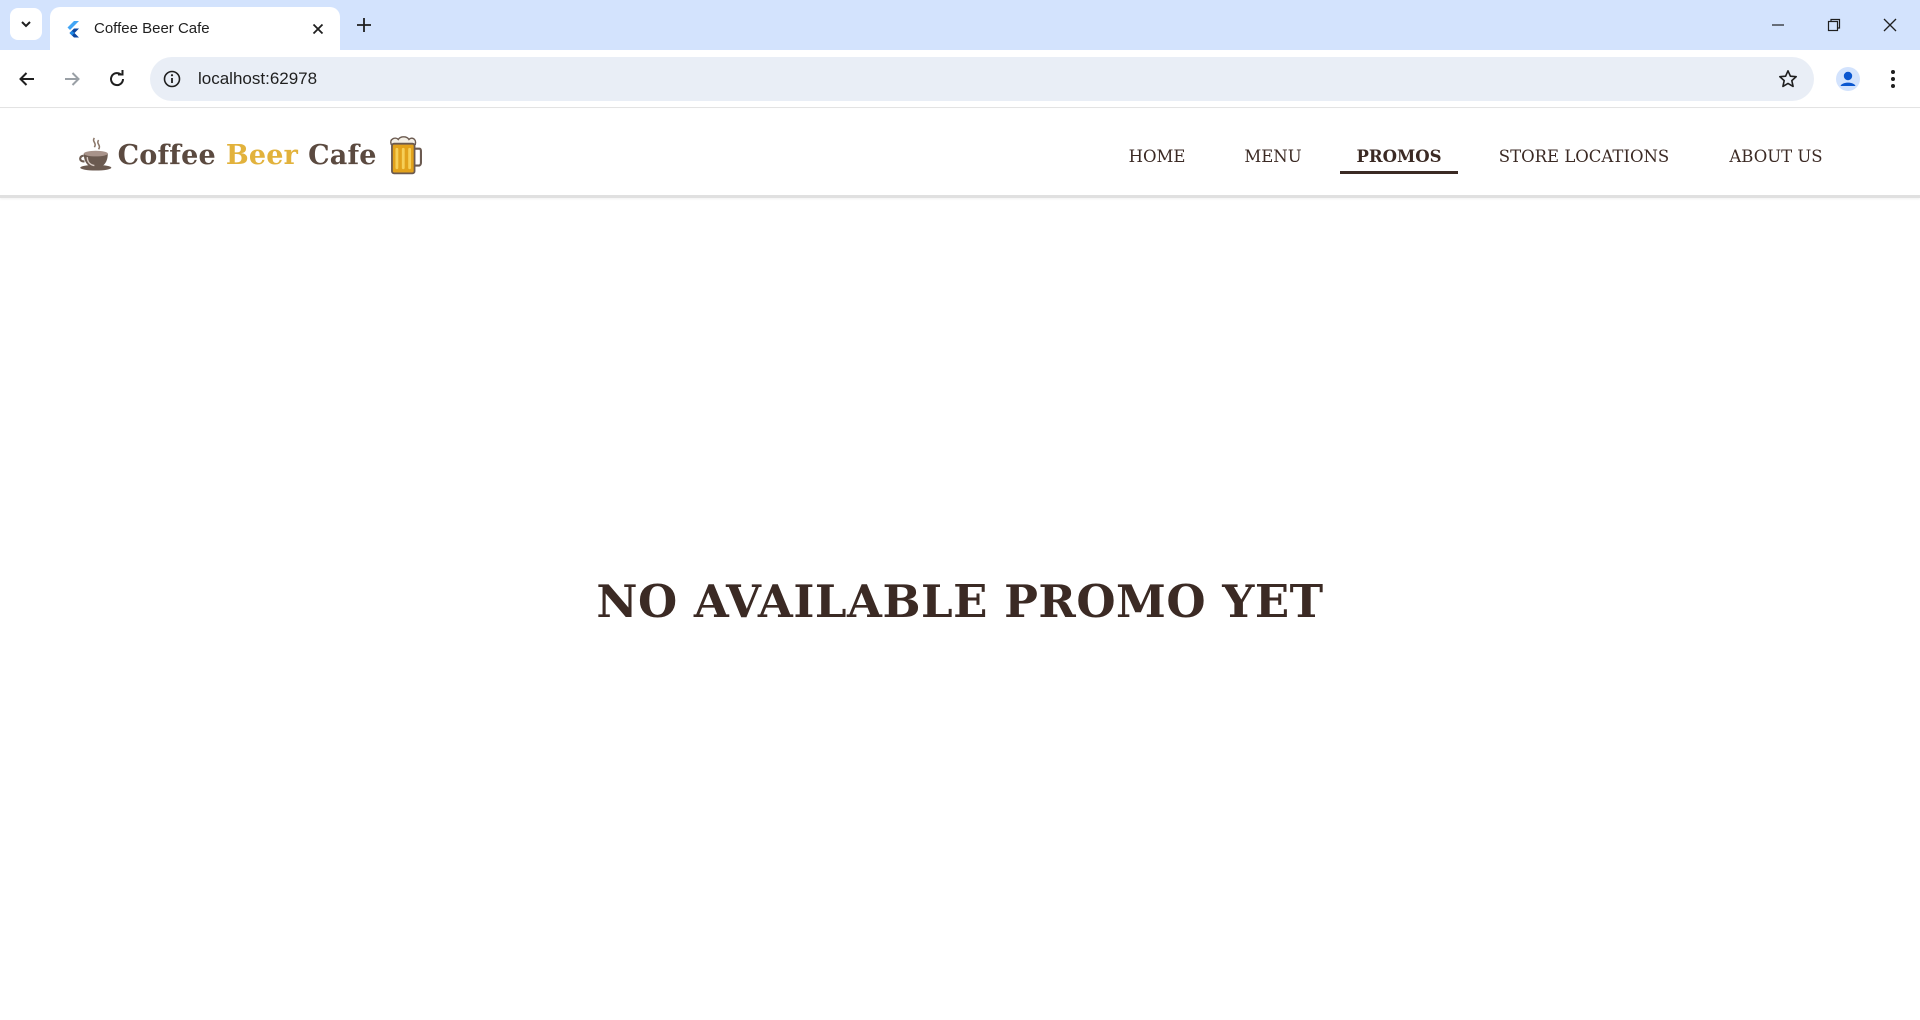 The image size is (1920, 1020). I want to click on bookmark-button, so click(1788, 79).